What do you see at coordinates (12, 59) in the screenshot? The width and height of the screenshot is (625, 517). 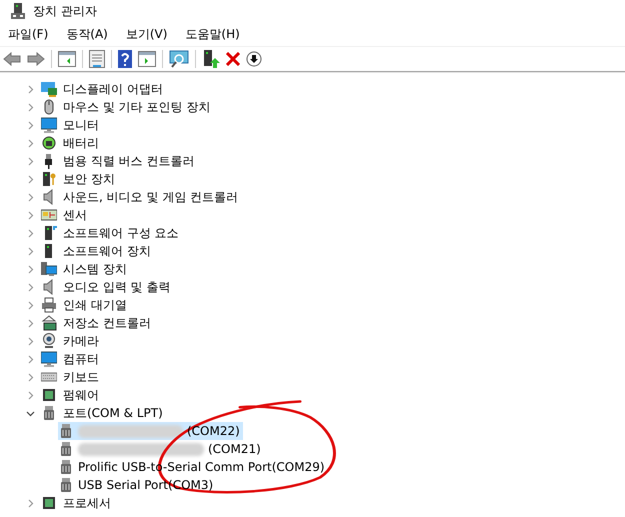 I see `back-arrow-icon` at bounding box center [12, 59].